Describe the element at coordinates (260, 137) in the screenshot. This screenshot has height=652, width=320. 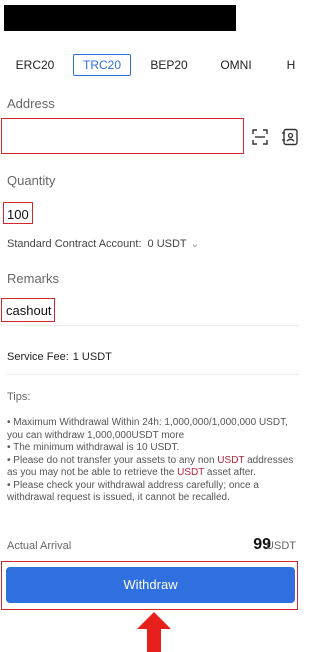
I see `scan-icon` at that location.